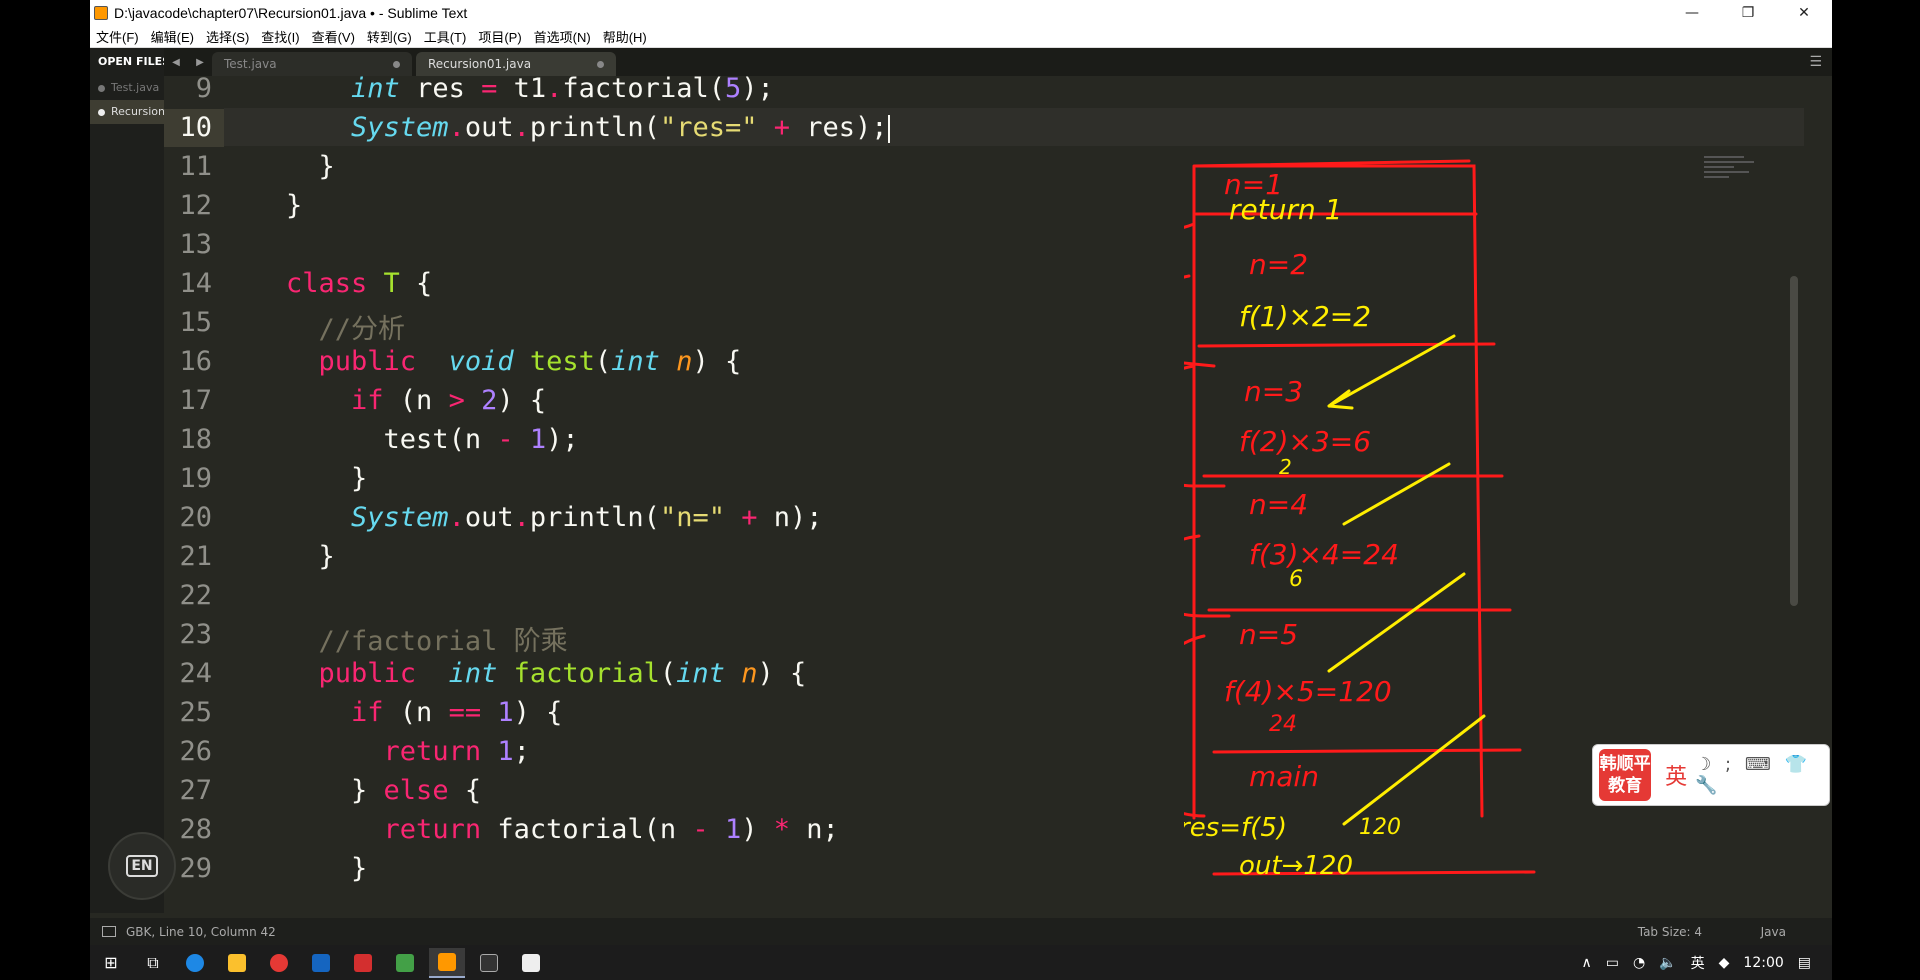 This screenshot has width=1920, height=980. What do you see at coordinates (131, 61) in the screenshot?
I see `open-files-header: OPEN FILES` at bounding box center [131, 61].